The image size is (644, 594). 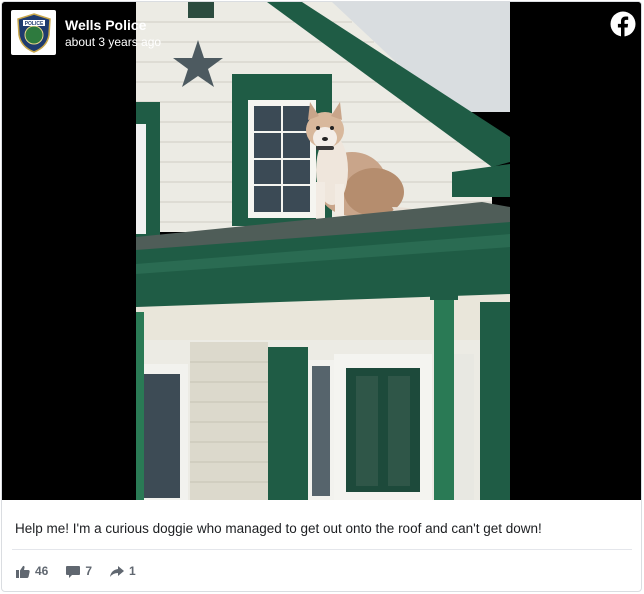 I want to click on share-count: 1, so click(x=132, y=571).